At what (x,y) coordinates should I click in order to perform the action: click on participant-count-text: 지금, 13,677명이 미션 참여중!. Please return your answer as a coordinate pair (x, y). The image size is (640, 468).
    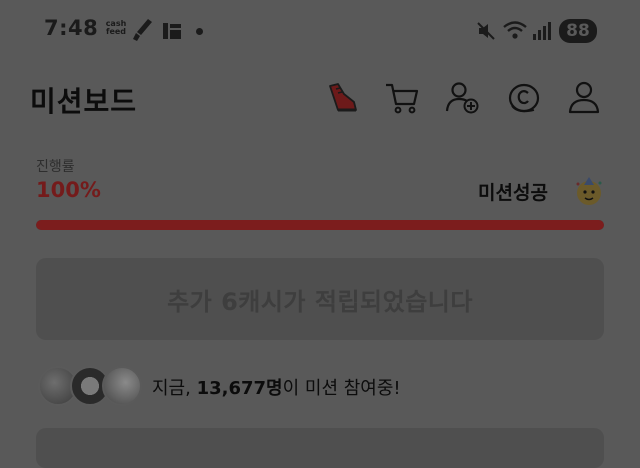
    Looking at the image, I should click on (276, 387).